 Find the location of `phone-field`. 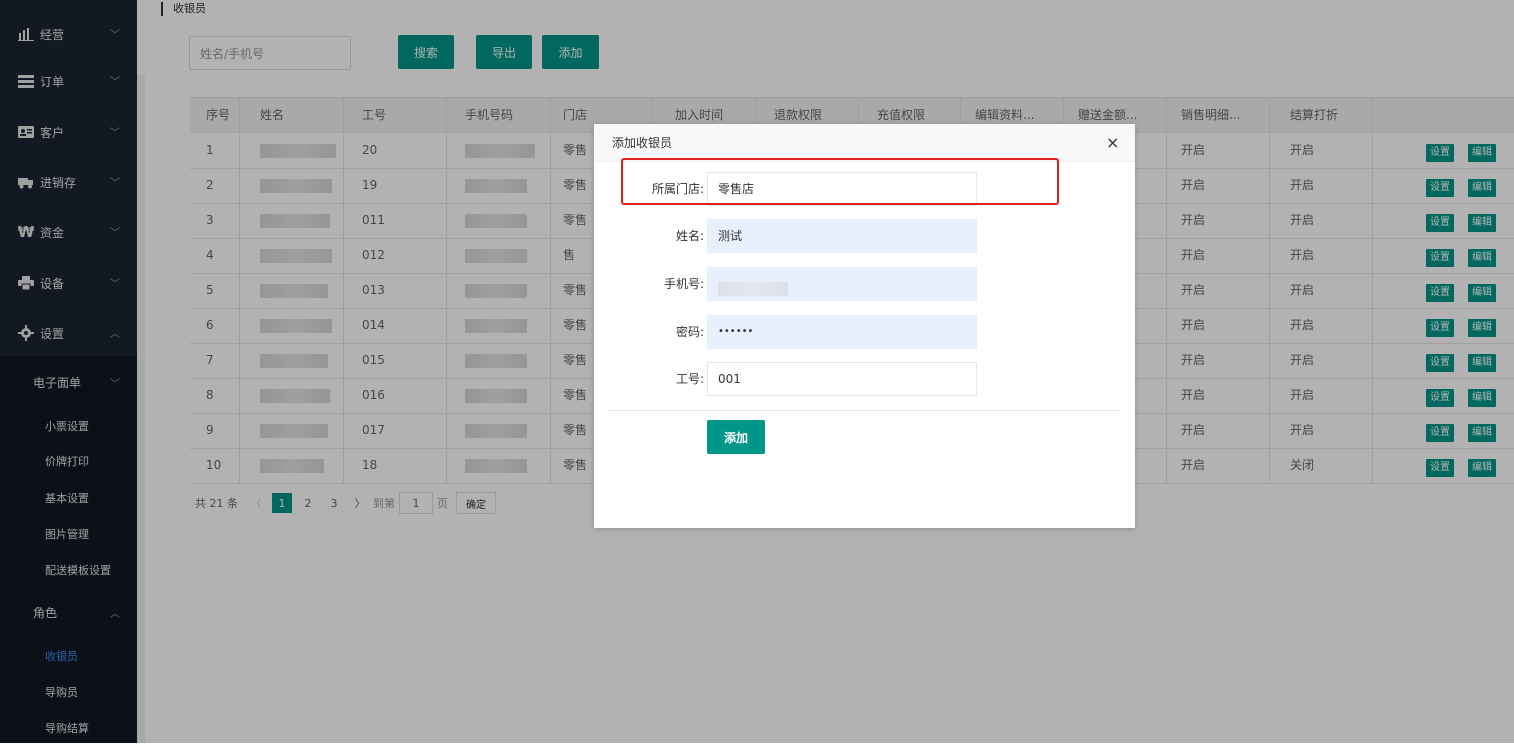

phone-field is located at coordinates (842, 284).